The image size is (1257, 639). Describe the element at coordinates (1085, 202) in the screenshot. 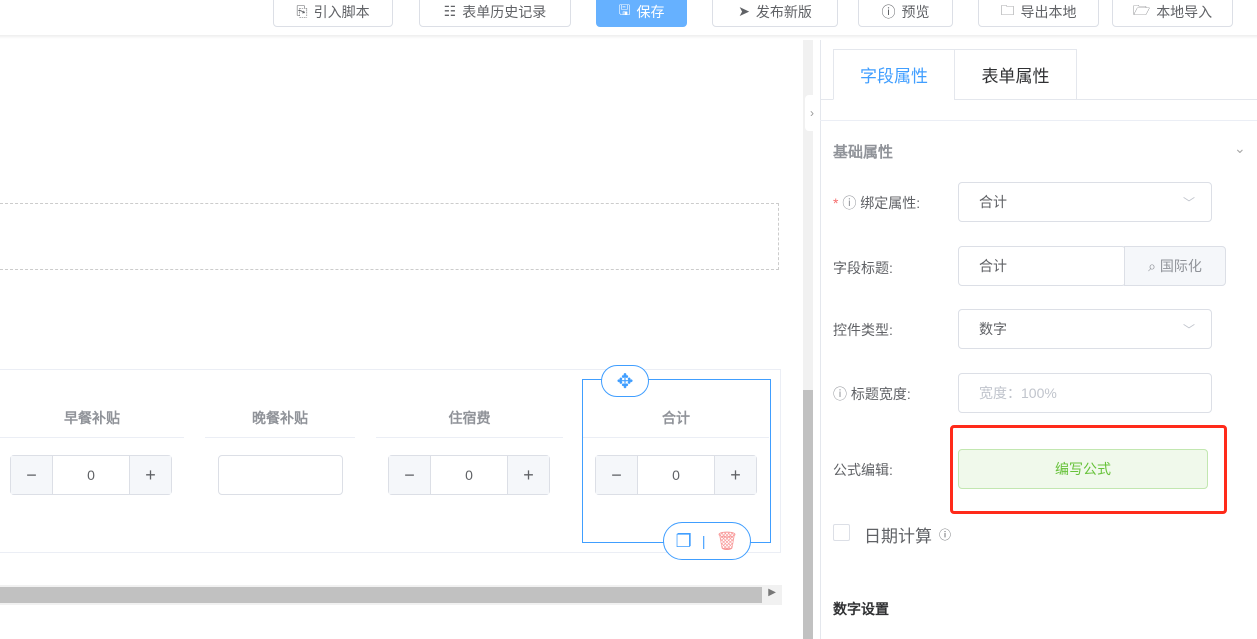

I see `bind-select: 合计 ﹀` at that location.